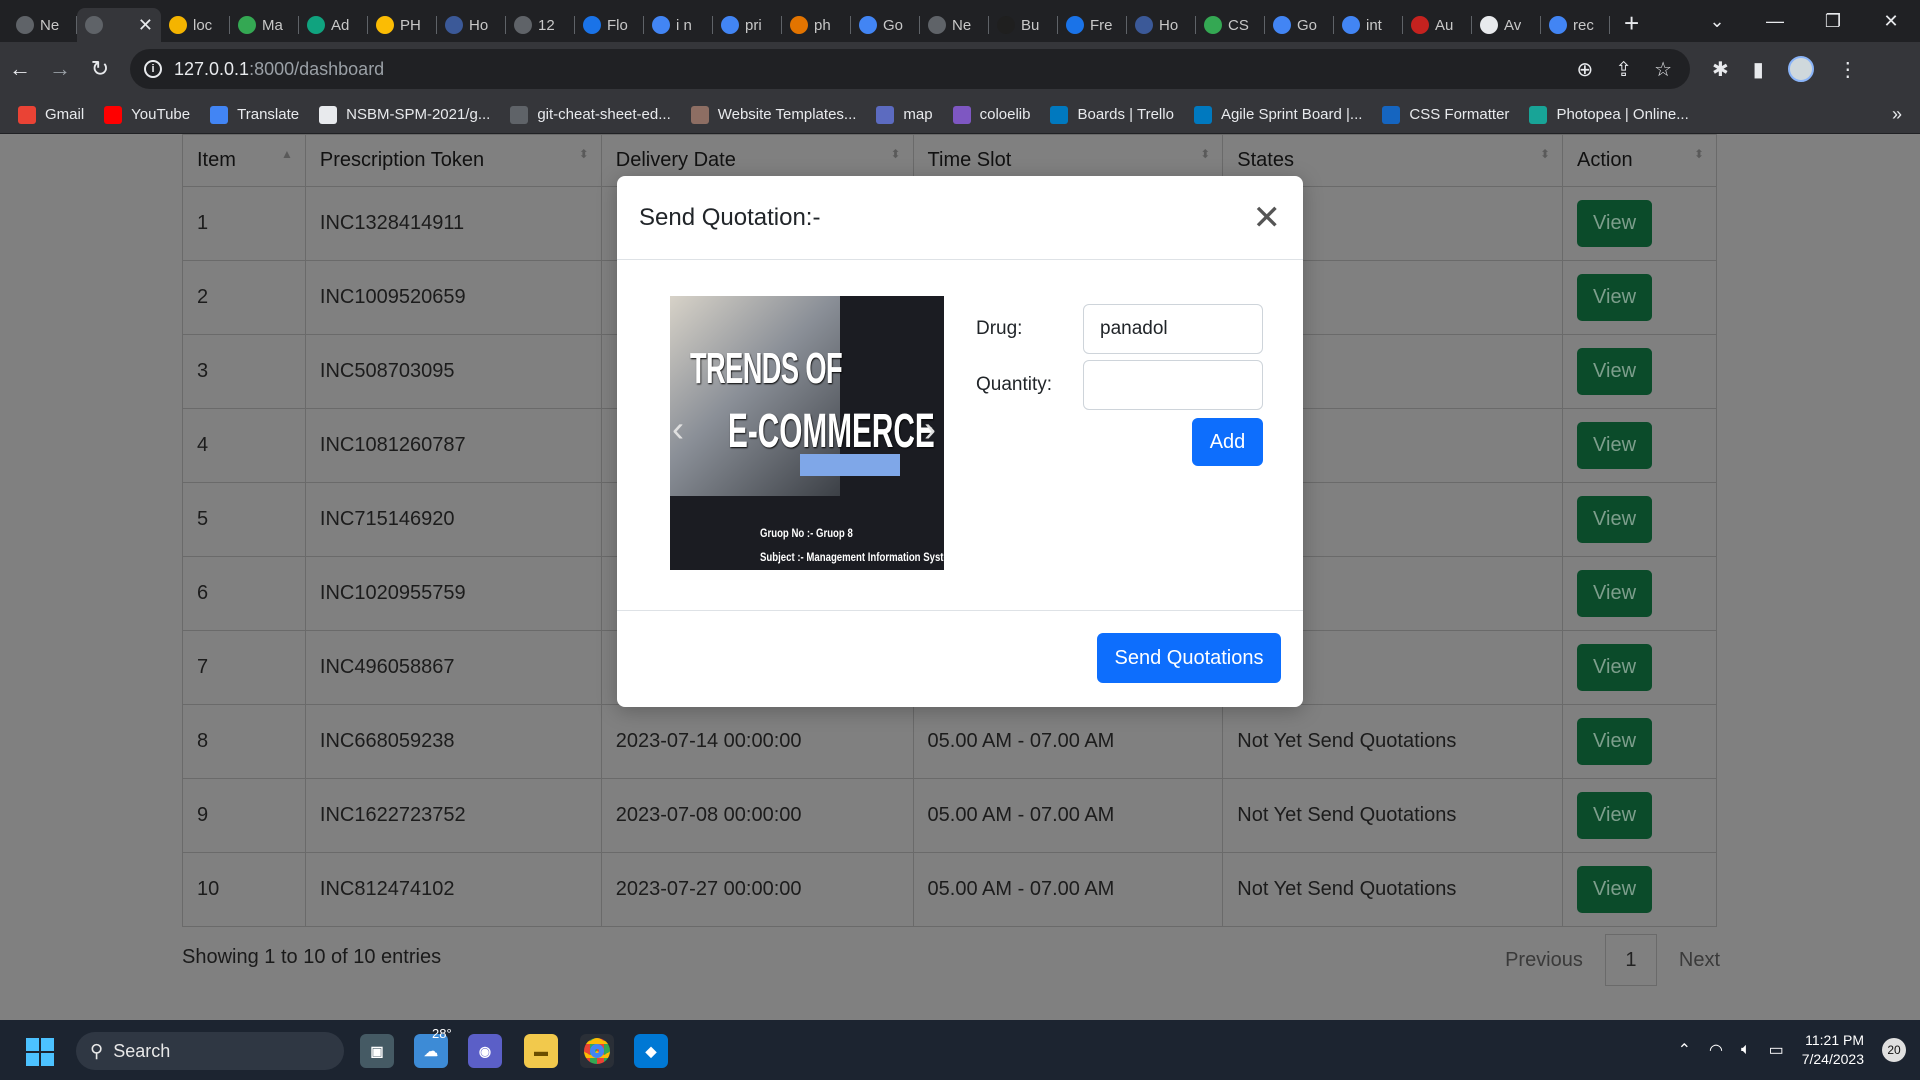 The width and height of the screenshot is (1920, 1080). I want to click on extensions-icon: ✱, so click(1720, 69).